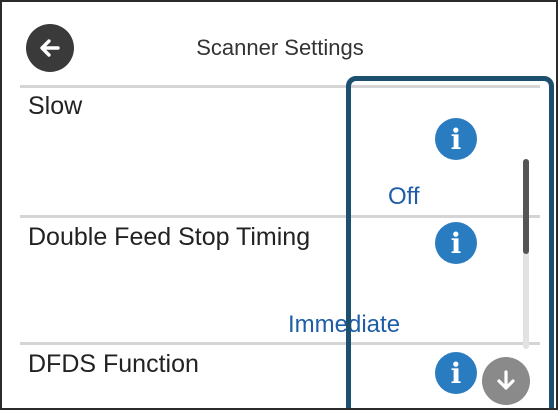  What do you see at coordinates (404, 196) in the screenshot?
I see `setting-value-slow: Off` at bounding box center [404, 196].